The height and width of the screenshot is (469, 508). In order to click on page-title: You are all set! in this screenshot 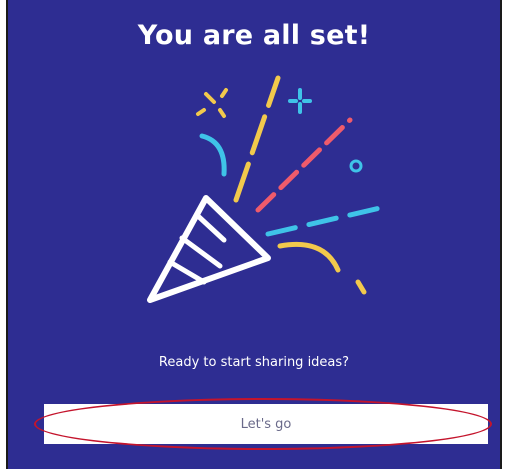, I will do `click(254, 35)`.